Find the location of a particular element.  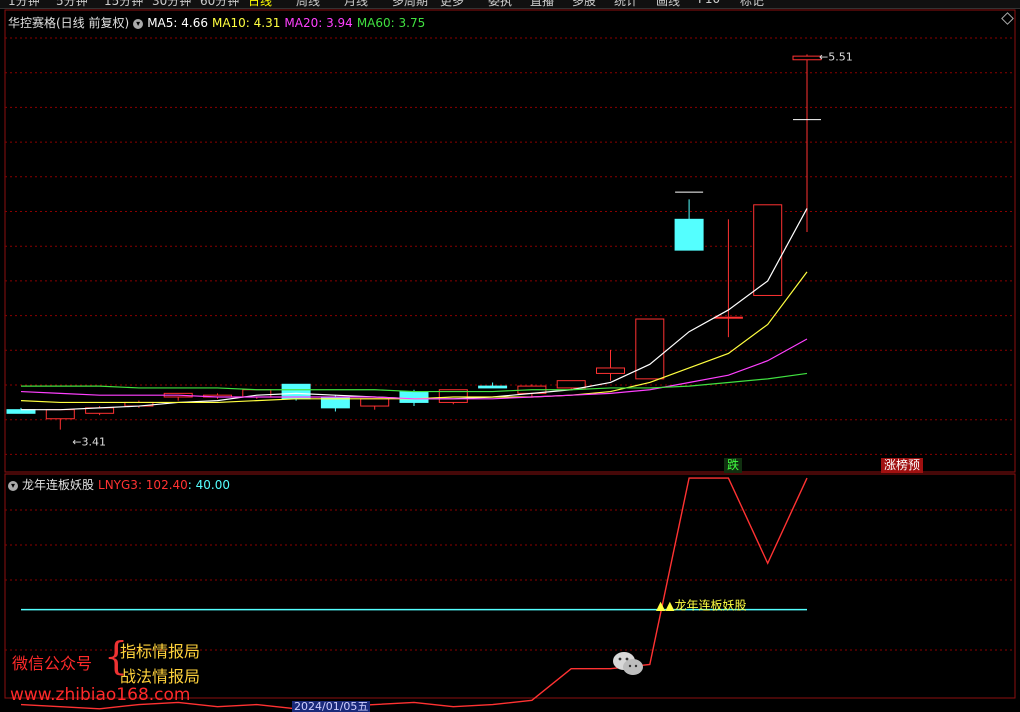

watermark-line-1: 微信公众号 is located at coordinates (52, 663).